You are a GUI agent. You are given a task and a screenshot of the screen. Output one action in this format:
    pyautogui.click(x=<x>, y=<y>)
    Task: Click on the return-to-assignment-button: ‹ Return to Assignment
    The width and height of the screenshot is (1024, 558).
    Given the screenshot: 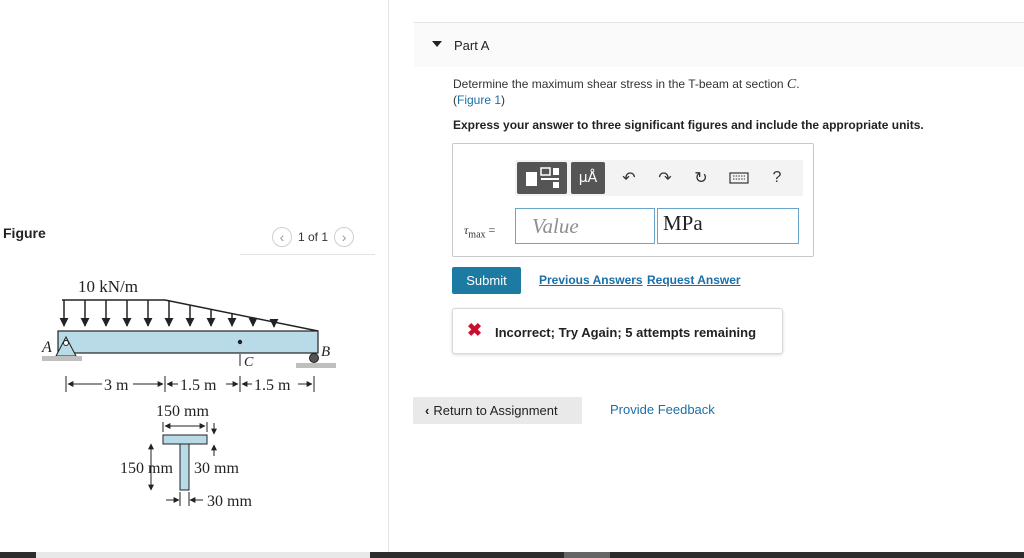 What is the action you would take?
    pyautogui.click(x=497, y=410)
    